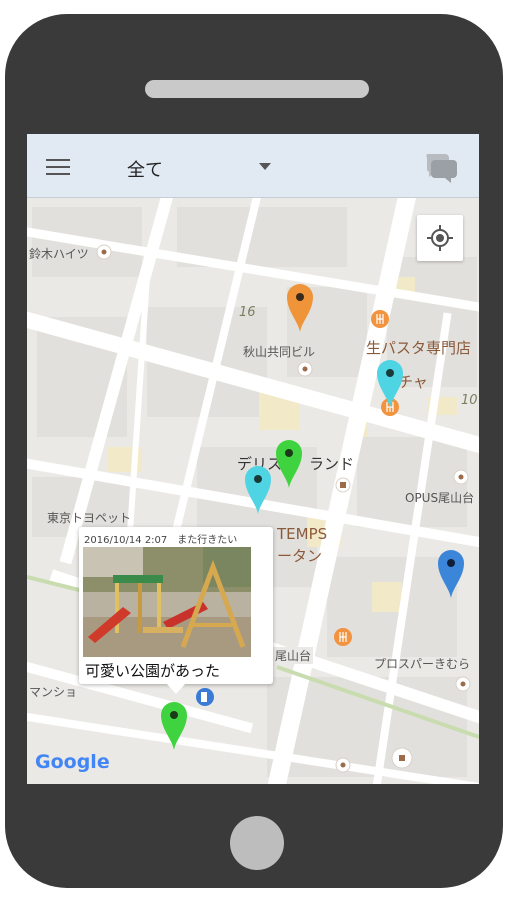 This screenshot has width=506, height=900. Describe the element at coordinates (441, 166) in the screenshot. I see `chat-bubbles-icon` at that location.